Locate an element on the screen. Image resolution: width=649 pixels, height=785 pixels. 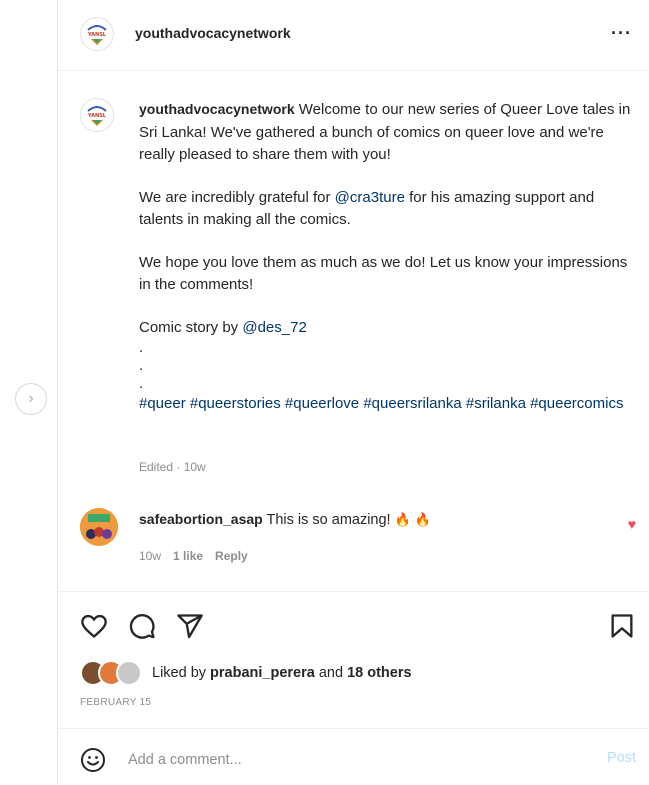
liker-username: prabani_perera is located at coordinates (262, 673).